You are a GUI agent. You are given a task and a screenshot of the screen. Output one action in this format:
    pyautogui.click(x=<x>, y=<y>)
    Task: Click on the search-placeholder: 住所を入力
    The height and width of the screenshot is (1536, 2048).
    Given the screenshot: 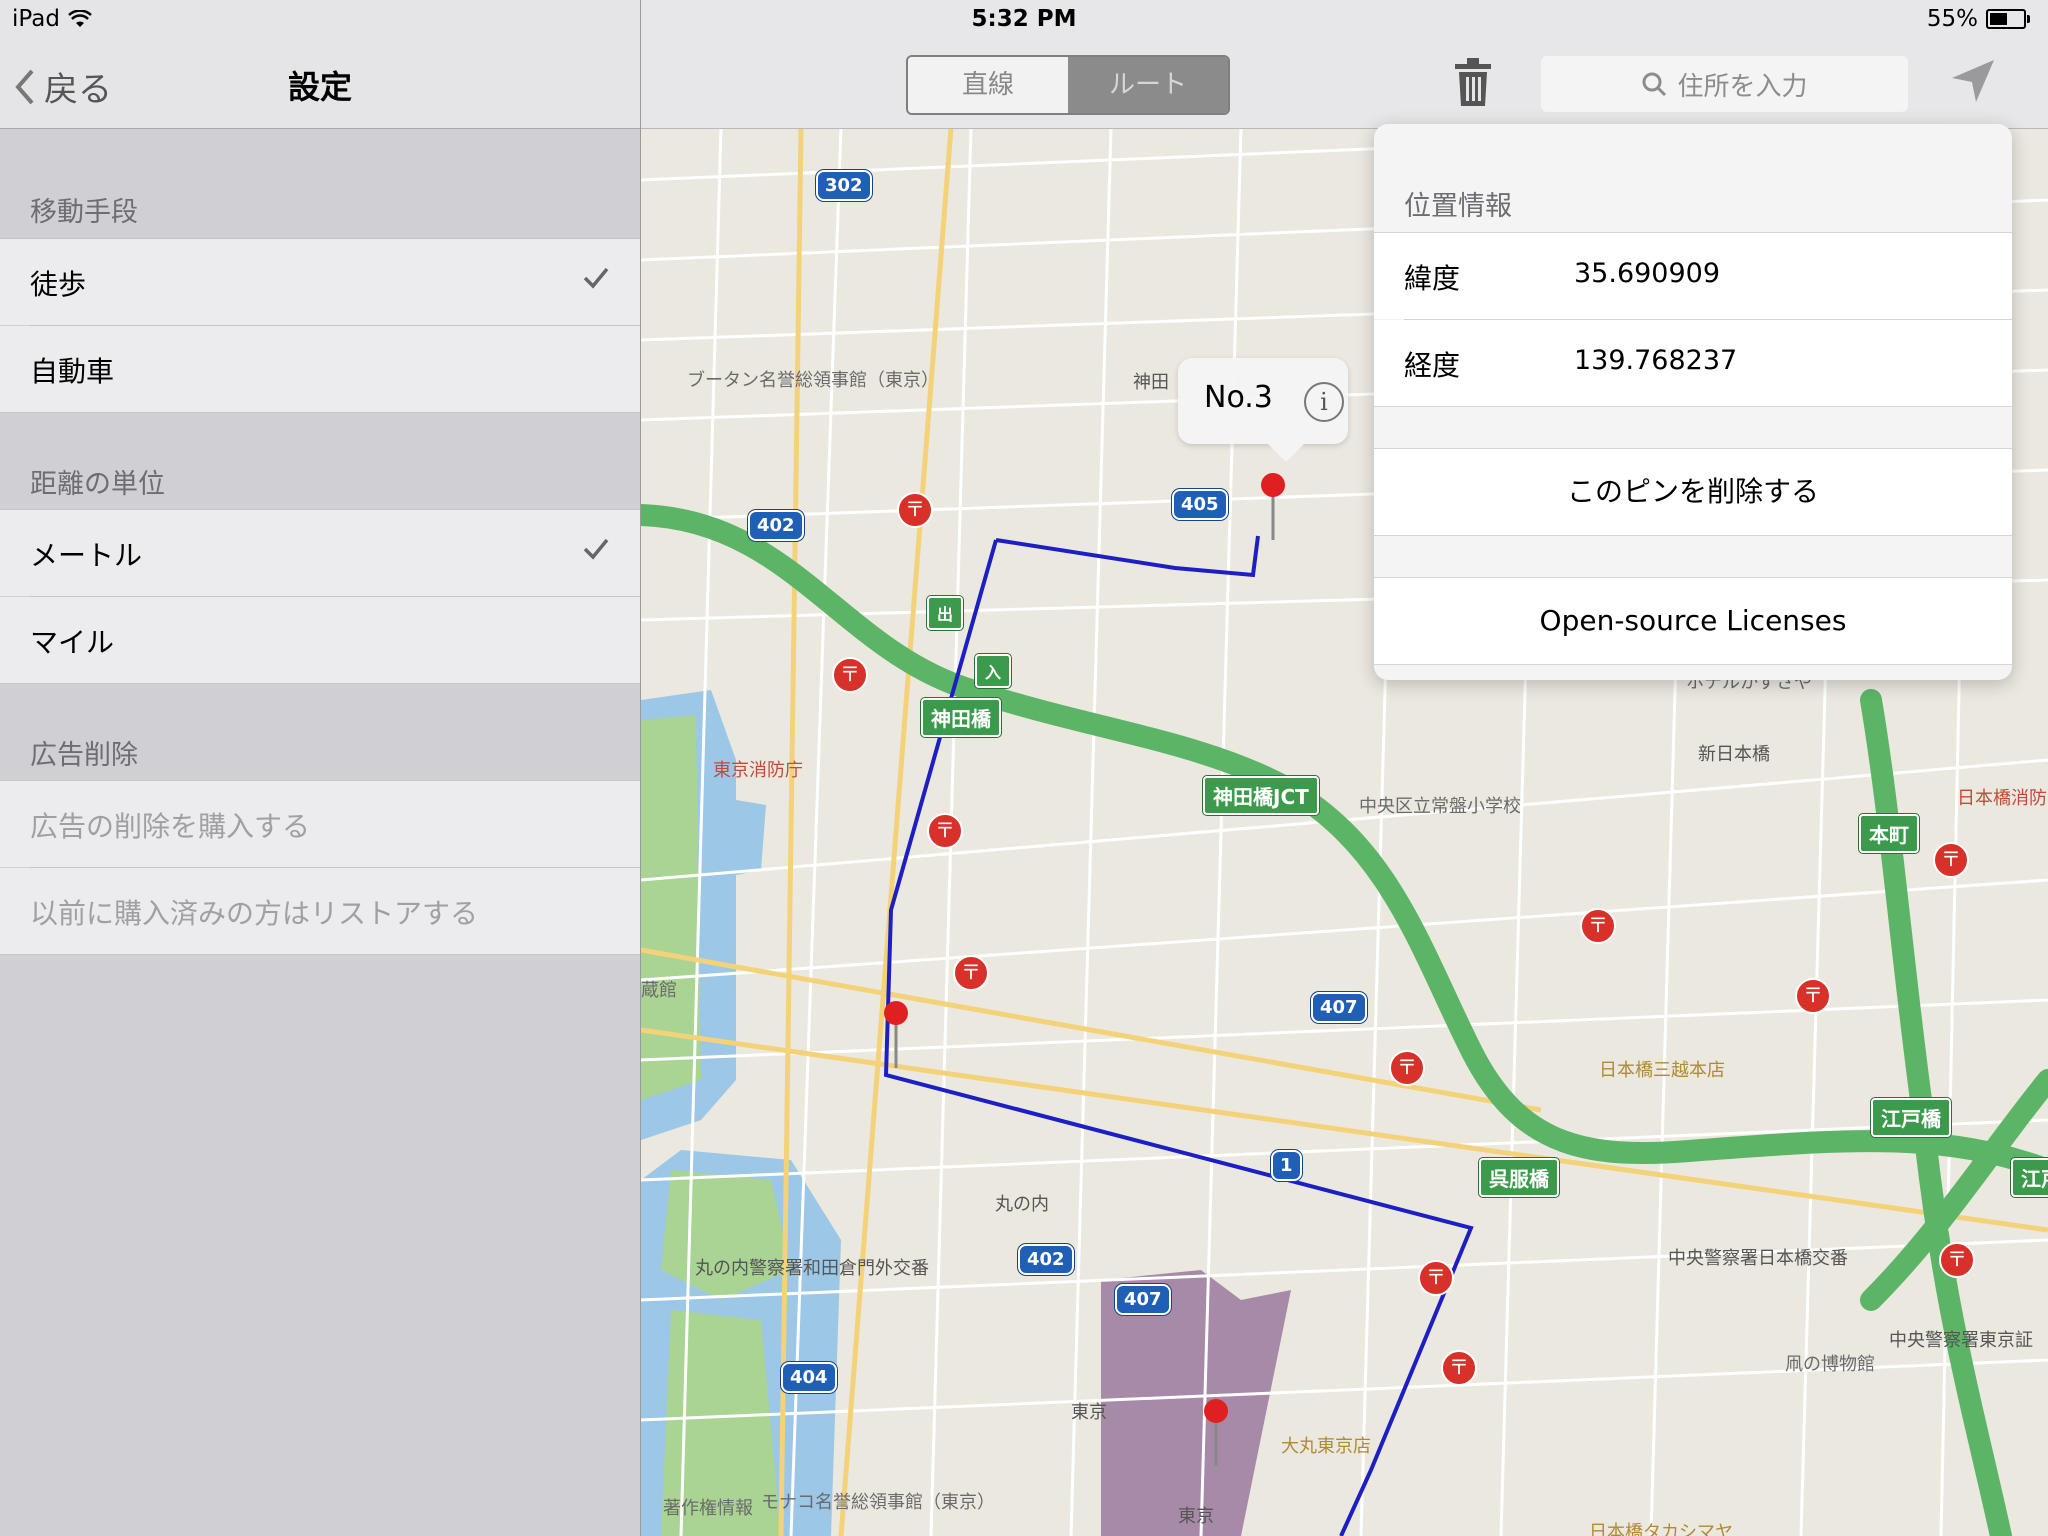 What is the action you would take?
    pyautogui.click(x=1742, y=86)
    